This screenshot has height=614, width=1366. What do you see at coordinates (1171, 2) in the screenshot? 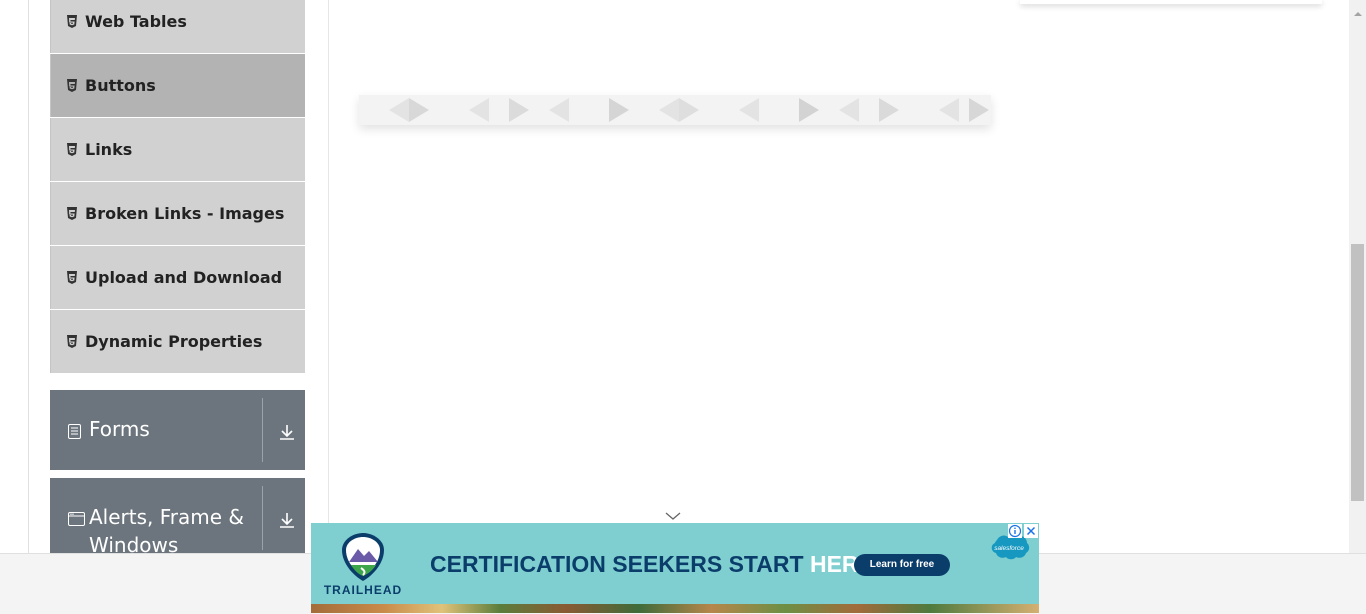
I see `header-card-shadow` at bounding box center [1171, 2].